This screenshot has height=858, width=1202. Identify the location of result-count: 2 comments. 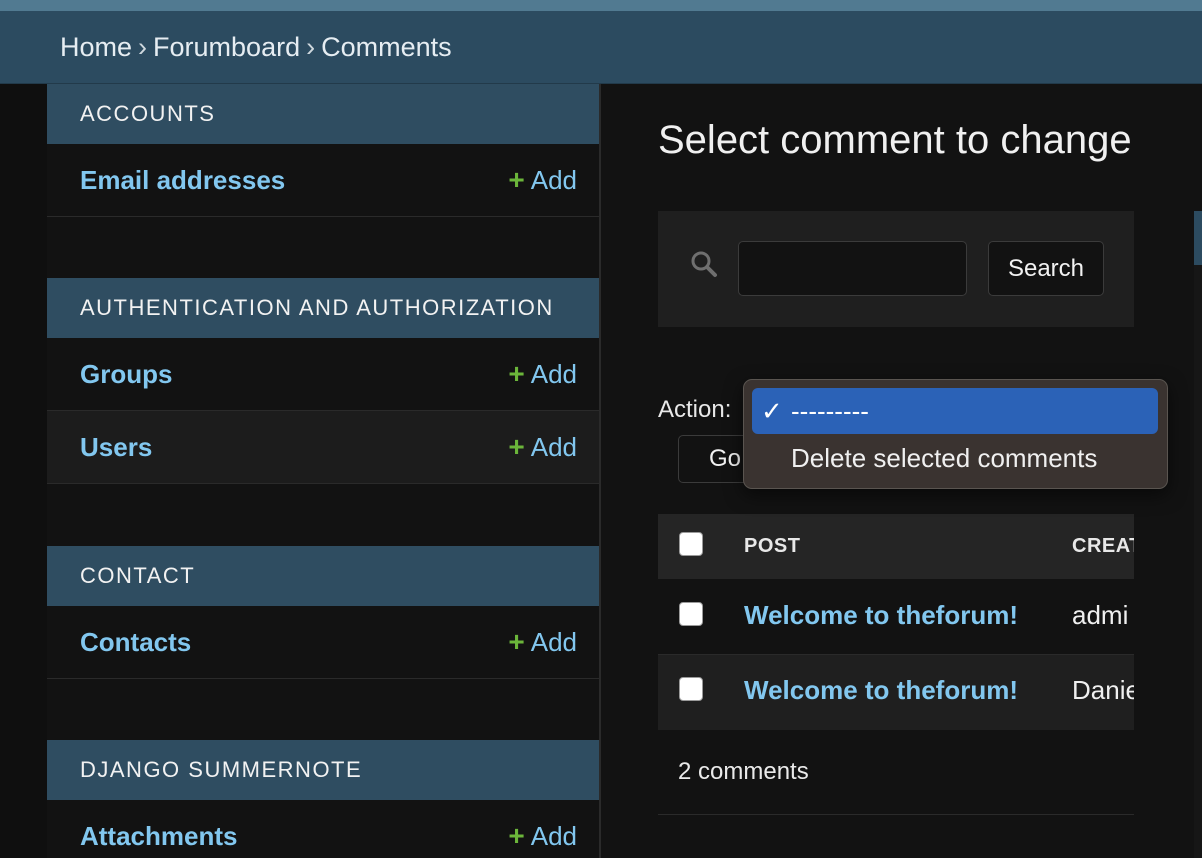
(743, 771).